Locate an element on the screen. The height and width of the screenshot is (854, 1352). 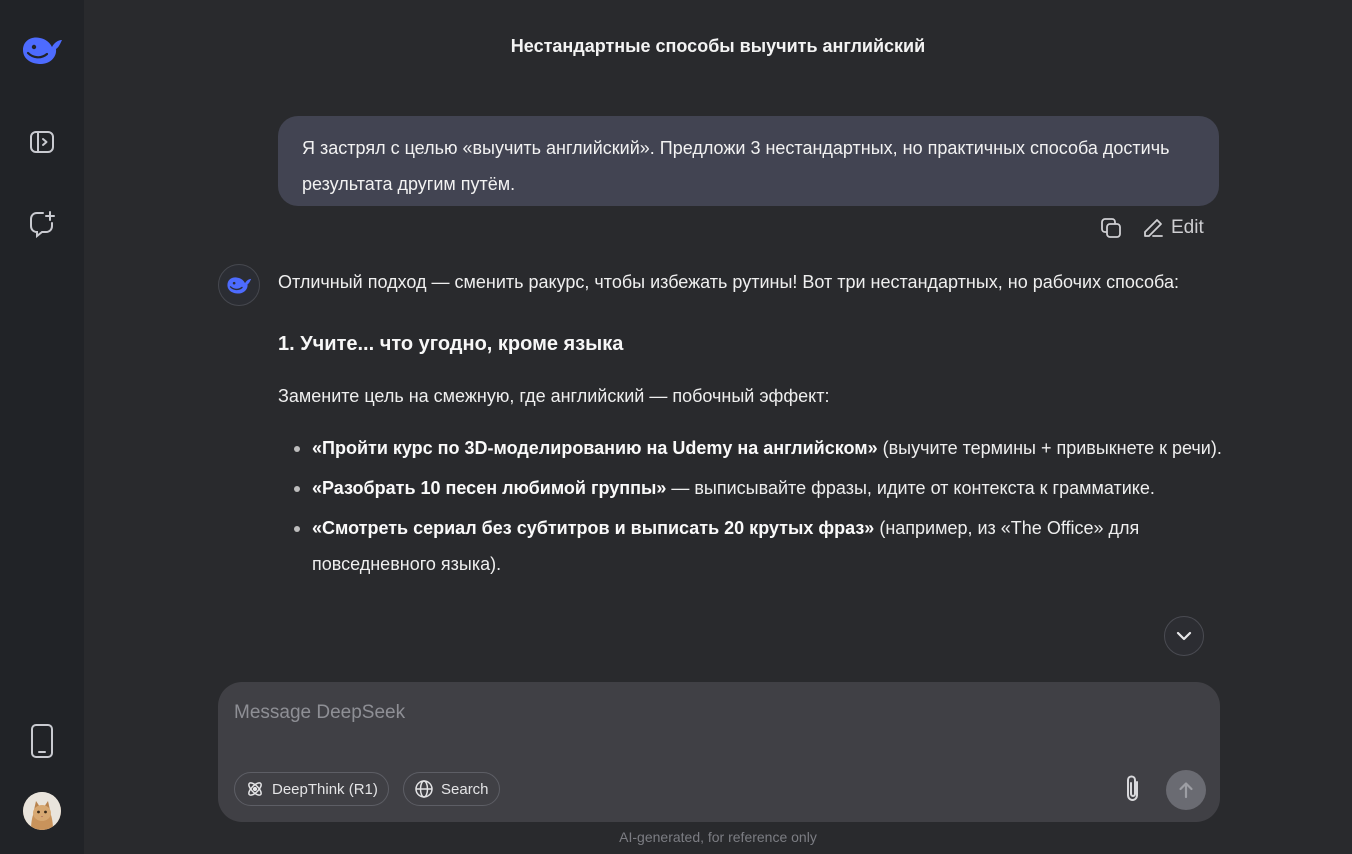
scroll-to-bottom-button is located at coordinates (1184, 636).